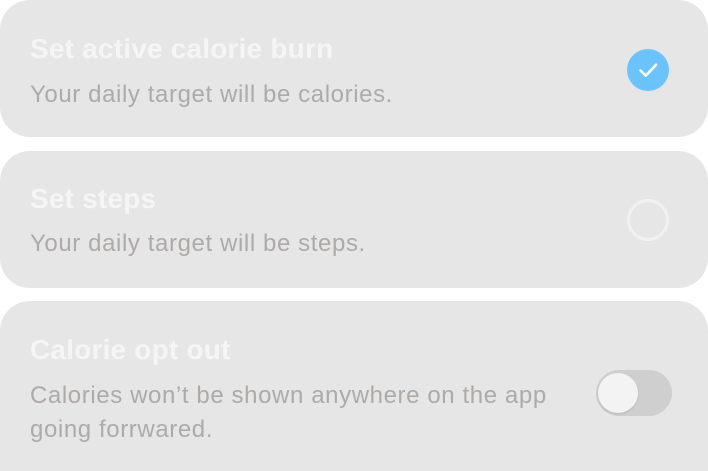 The image size is (708, 471). I want to click on calorie-opt-out-toggle, so click(634, 393).